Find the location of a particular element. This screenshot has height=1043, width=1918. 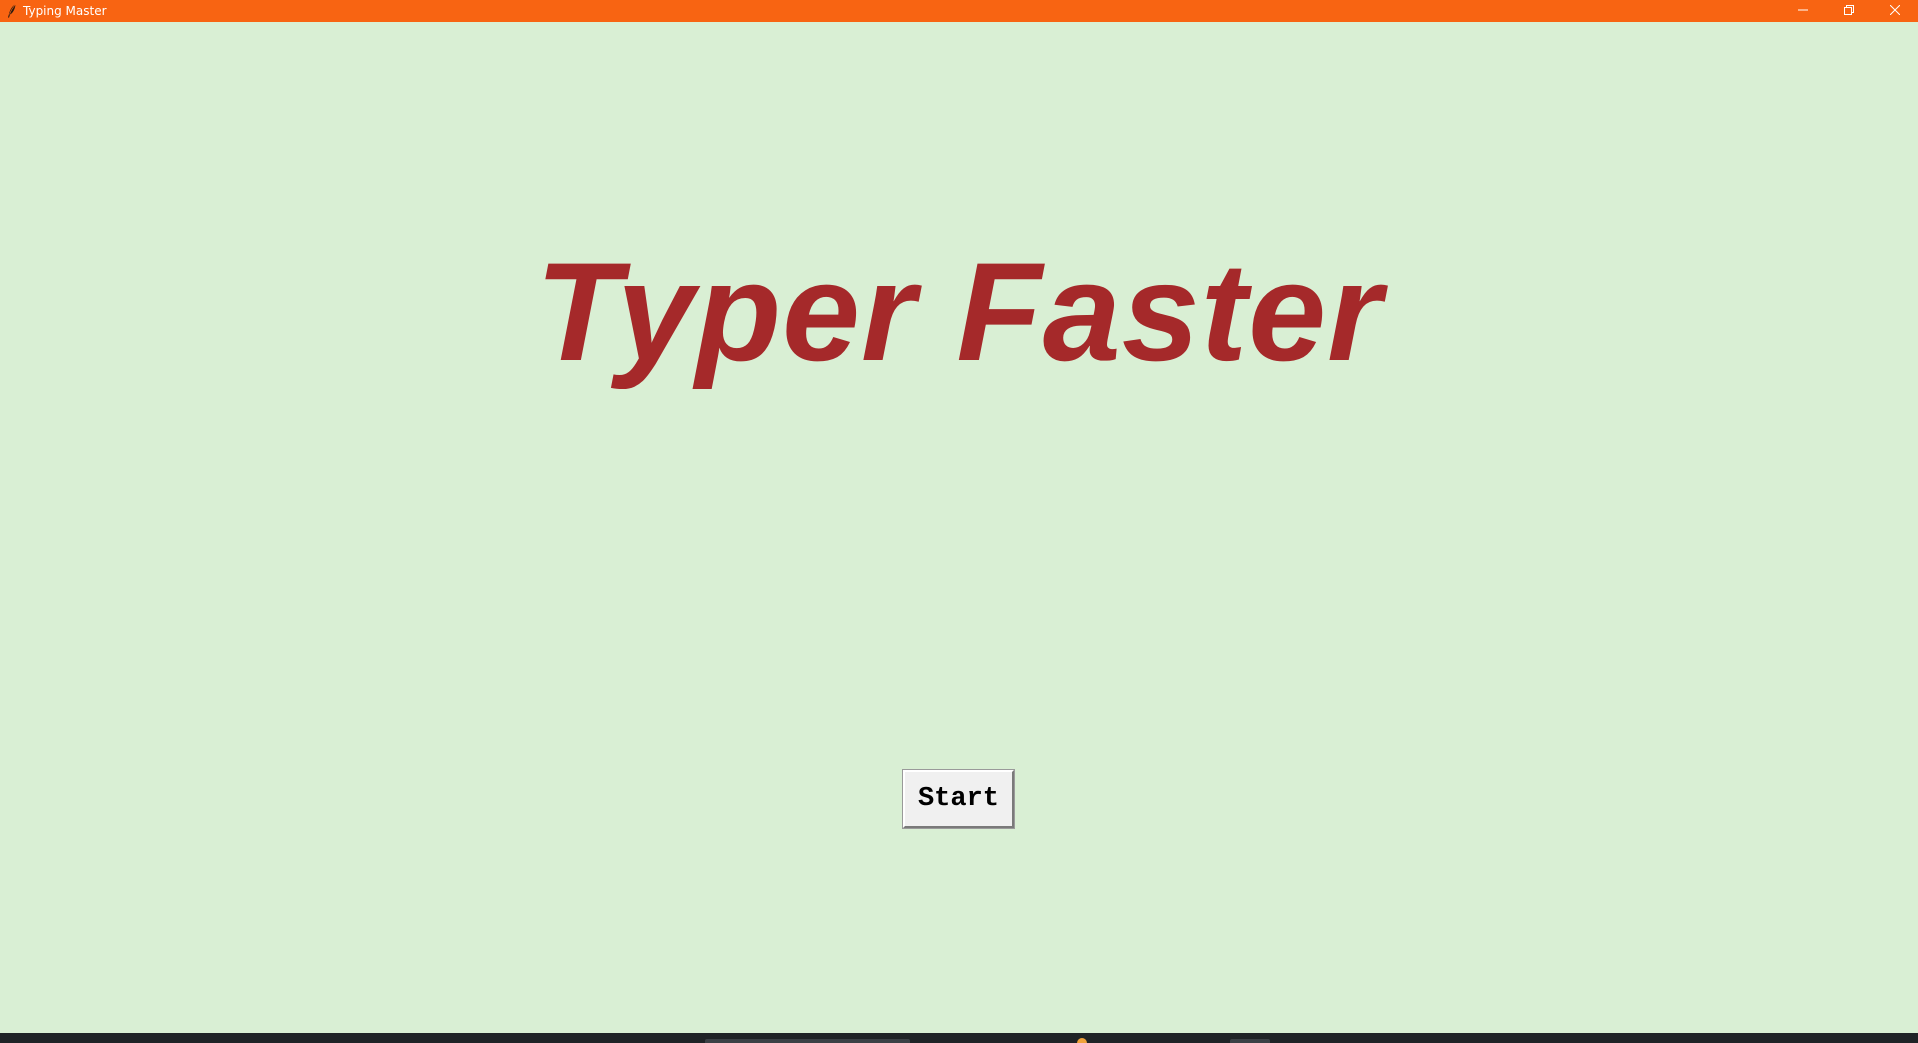

maximize-button is located at coordinates (1849, 11).